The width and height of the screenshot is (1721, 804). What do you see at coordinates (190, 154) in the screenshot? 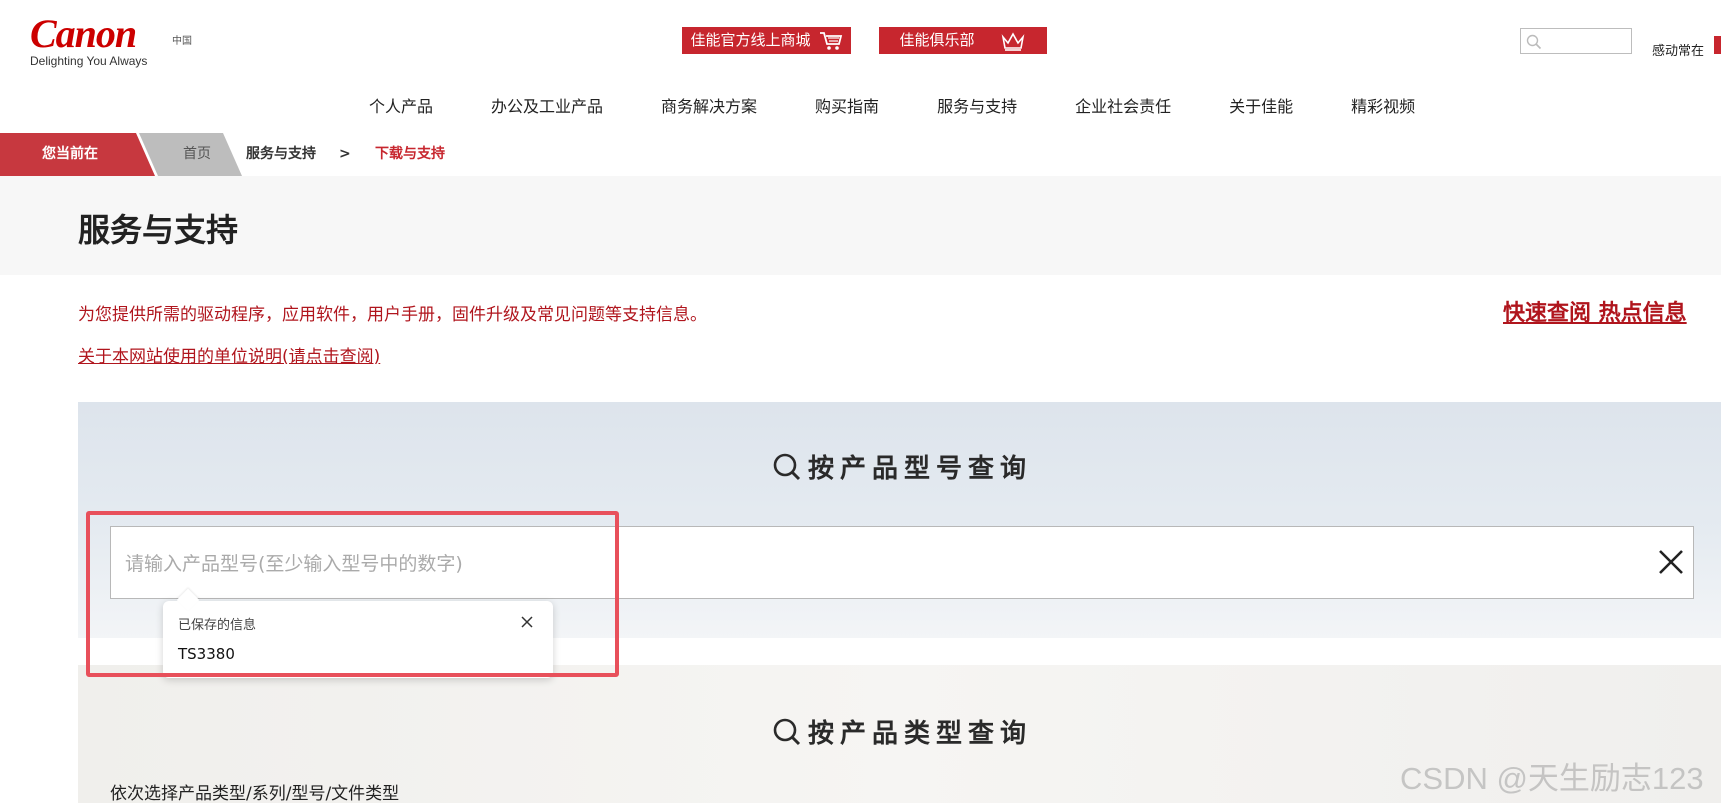
I see `breadcrumb-home: 首页` at bounding box center [190, 154].